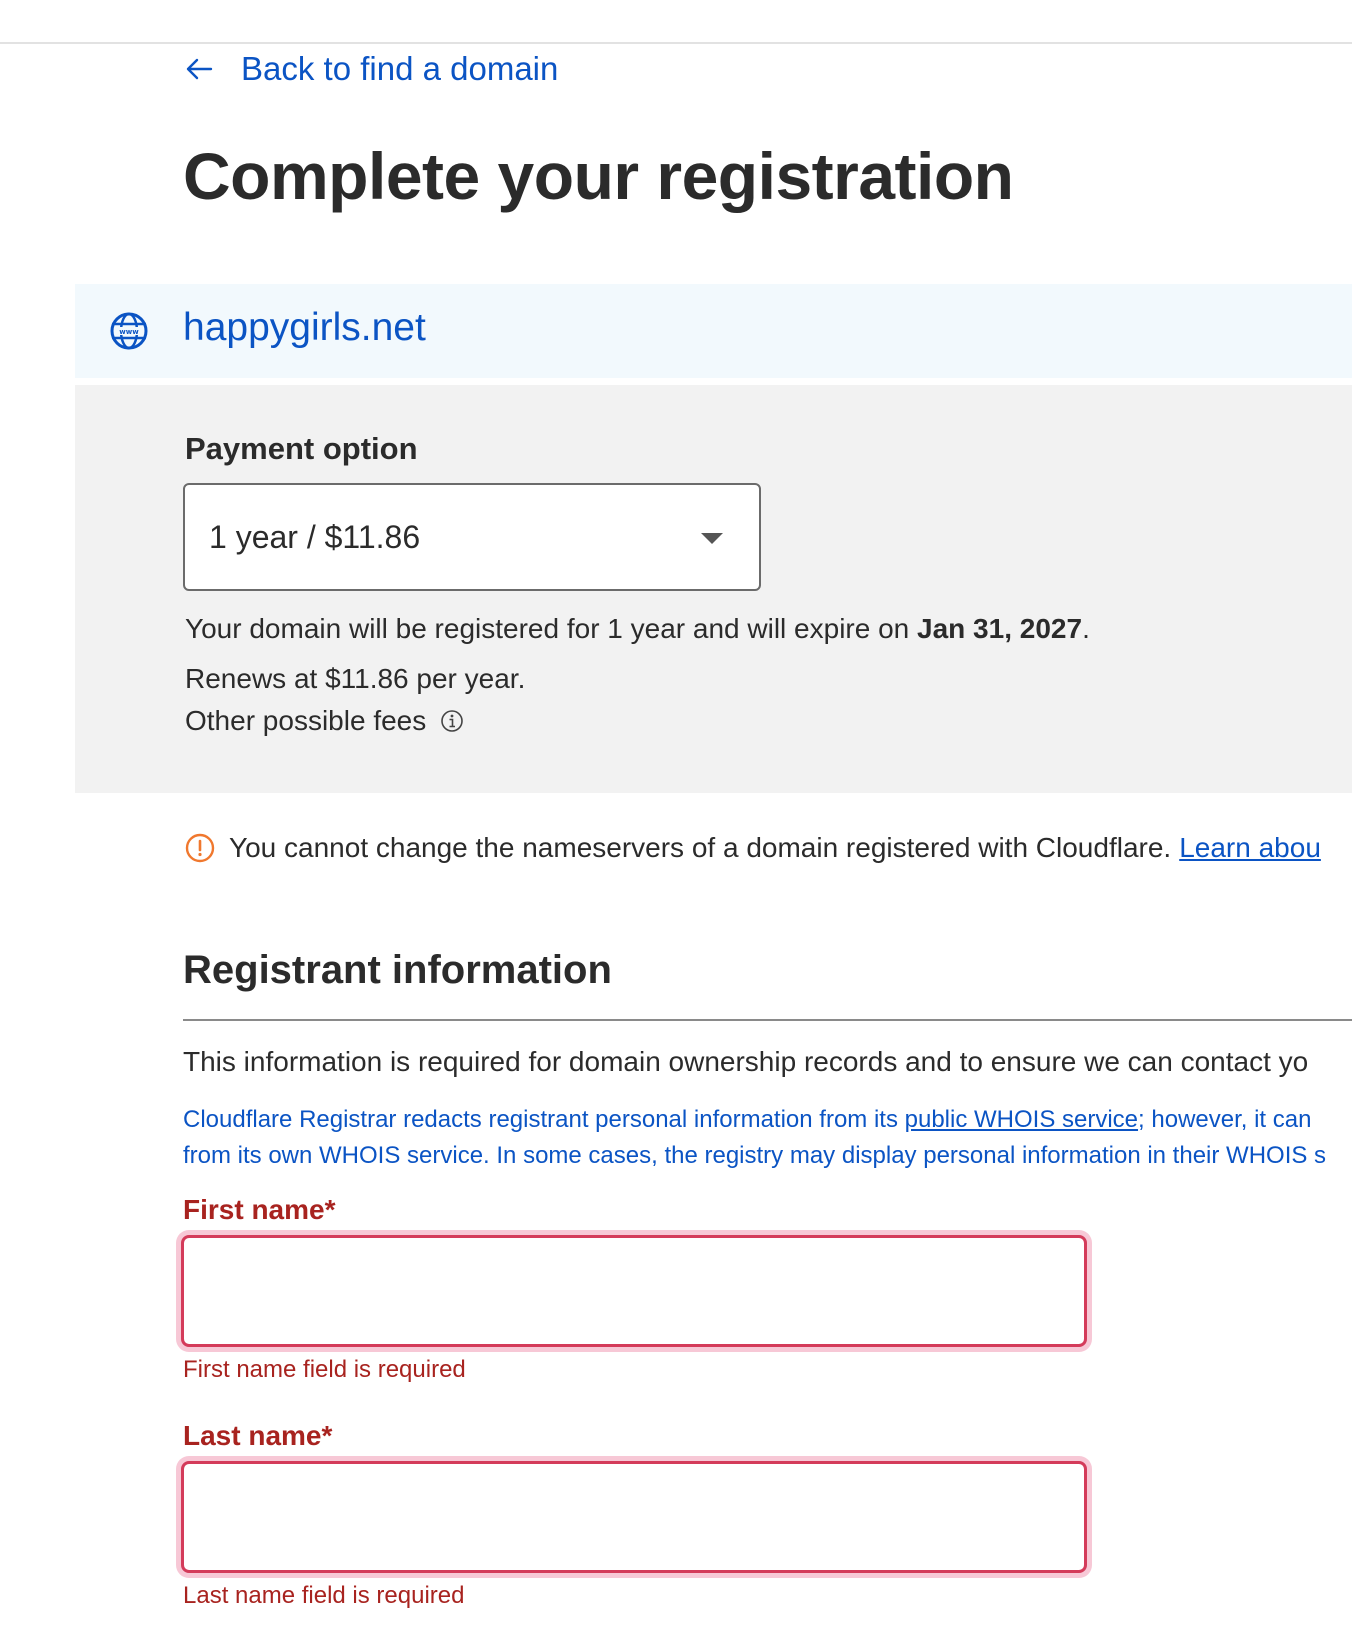 Image resolution: width=1352 pixels, height=1644 pixels. Describe the element at coordinates (355, 678) in the screenshot. I see `renewal-text: Renews at $11.86 per year.` at that location.